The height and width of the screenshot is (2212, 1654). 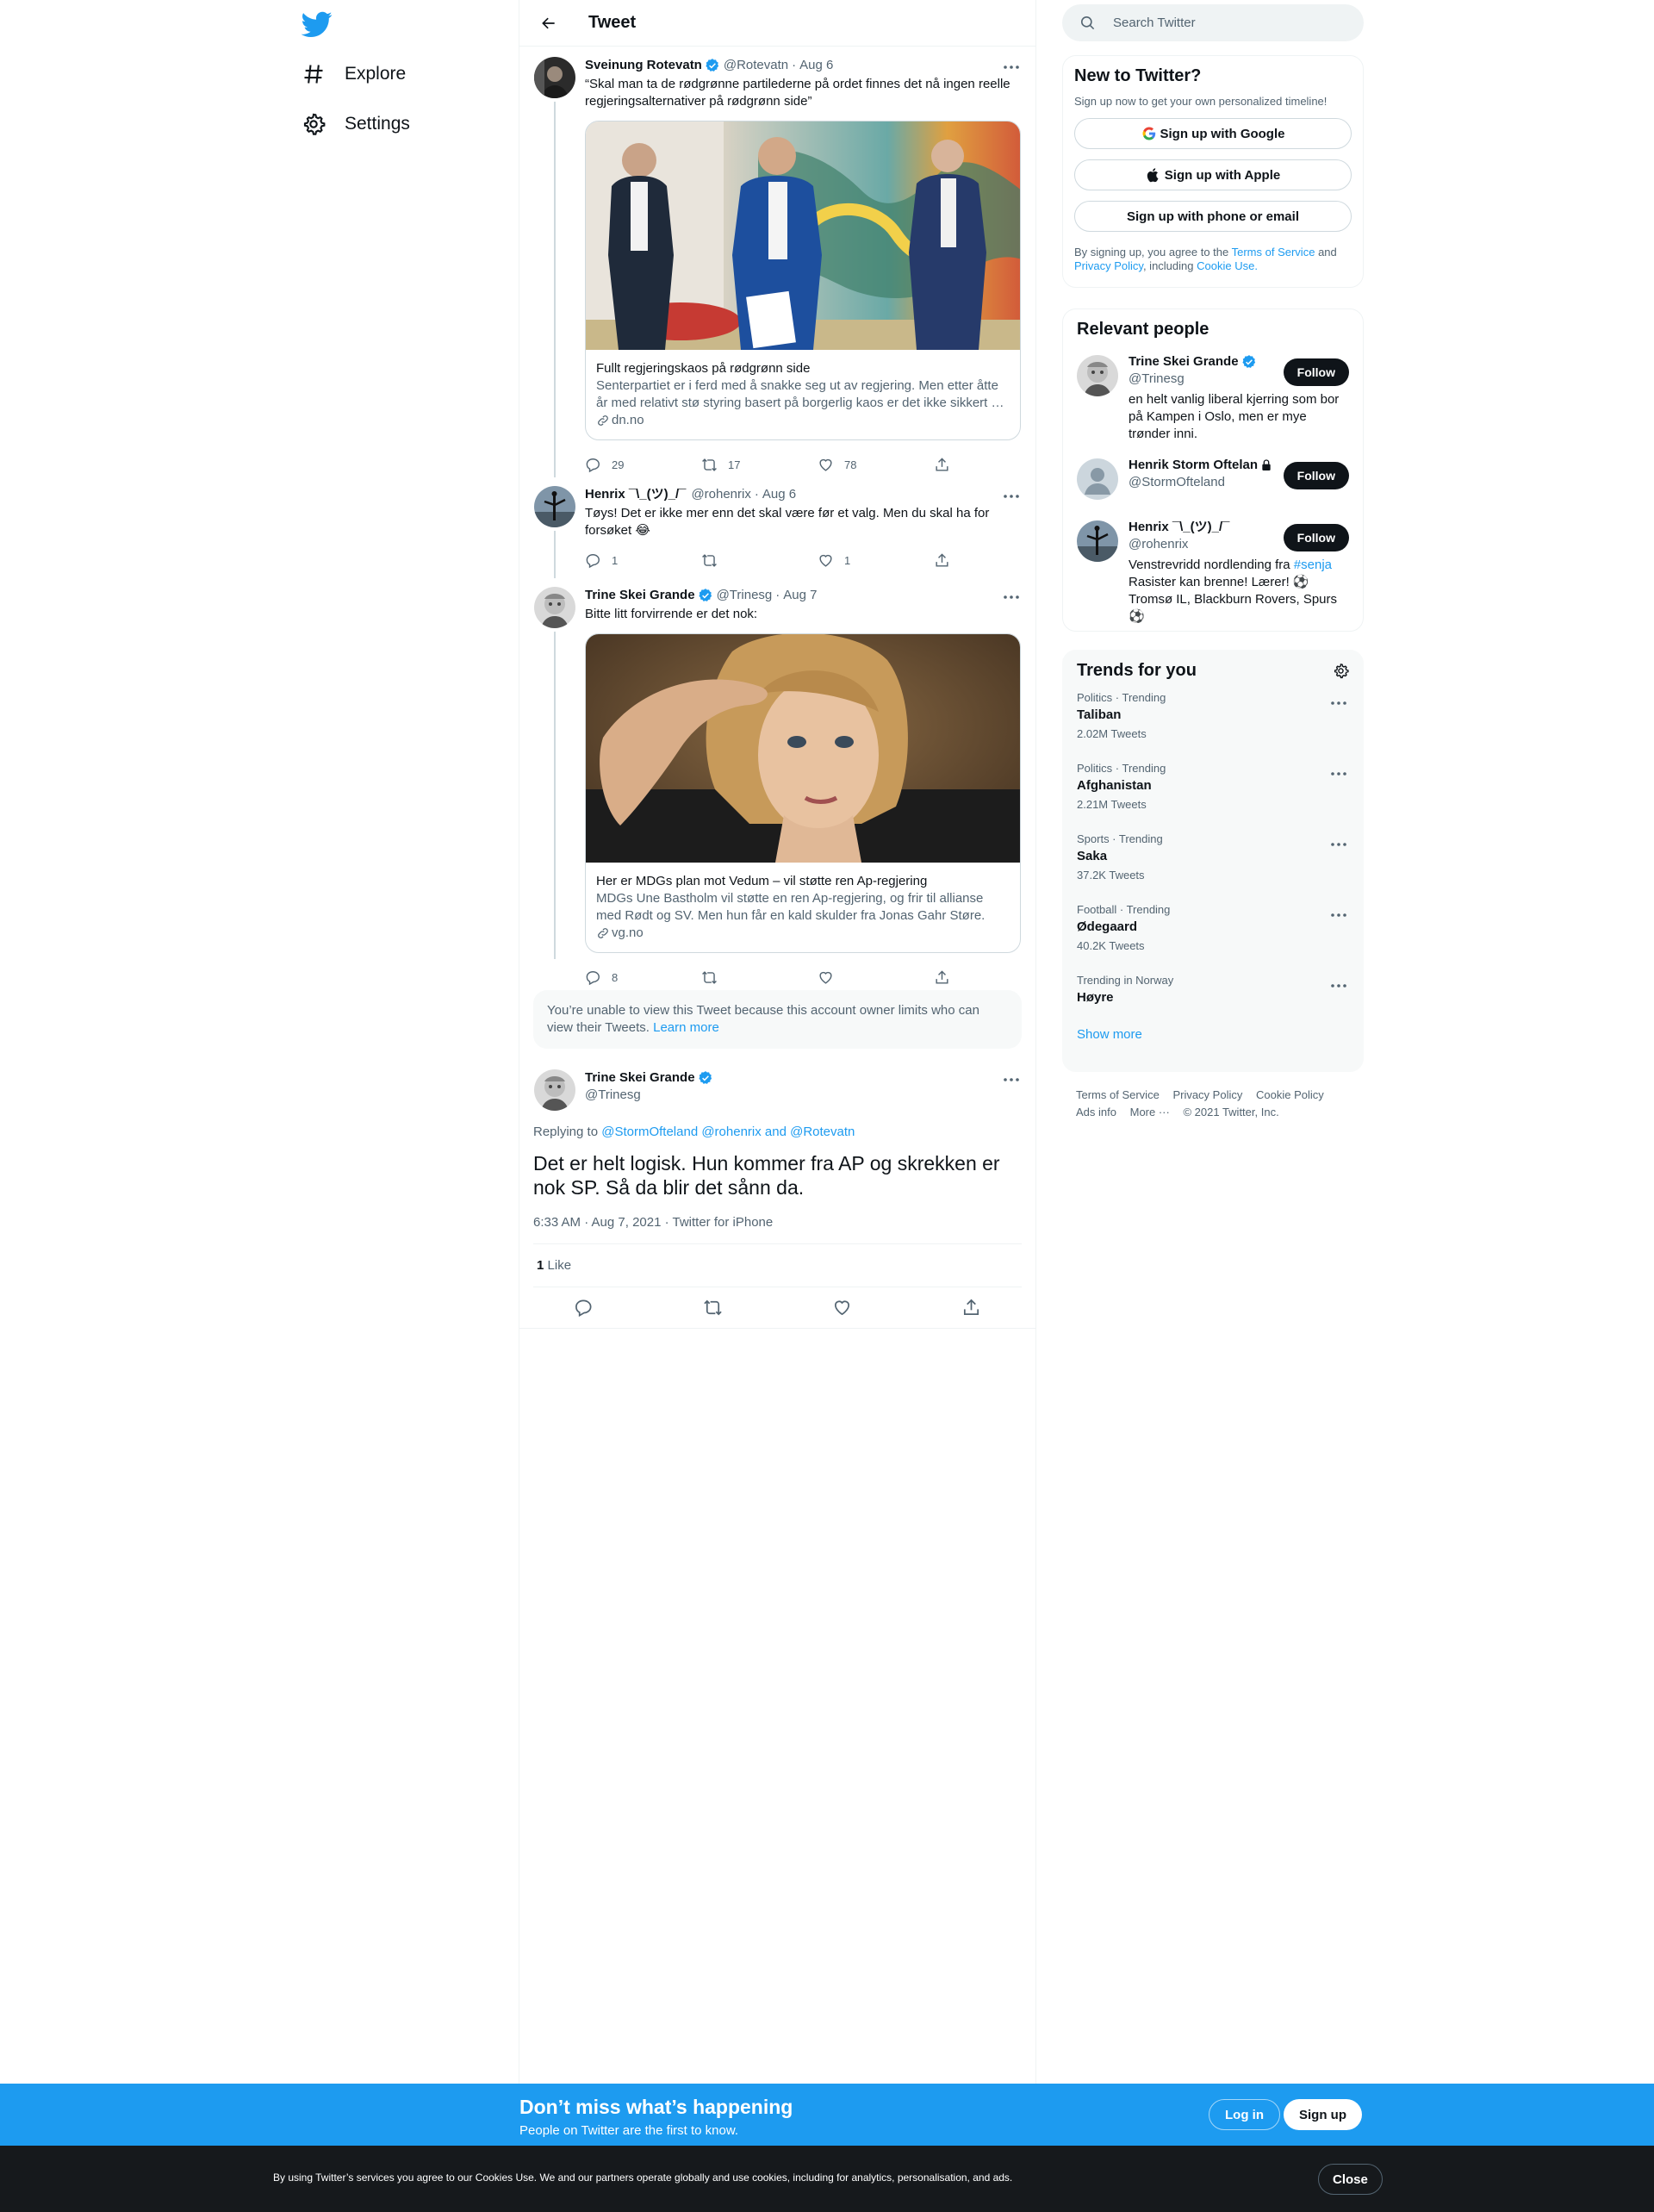 I want to click on footer-privacy-link: Privacy Policy, so click(x=1207, y=1095).